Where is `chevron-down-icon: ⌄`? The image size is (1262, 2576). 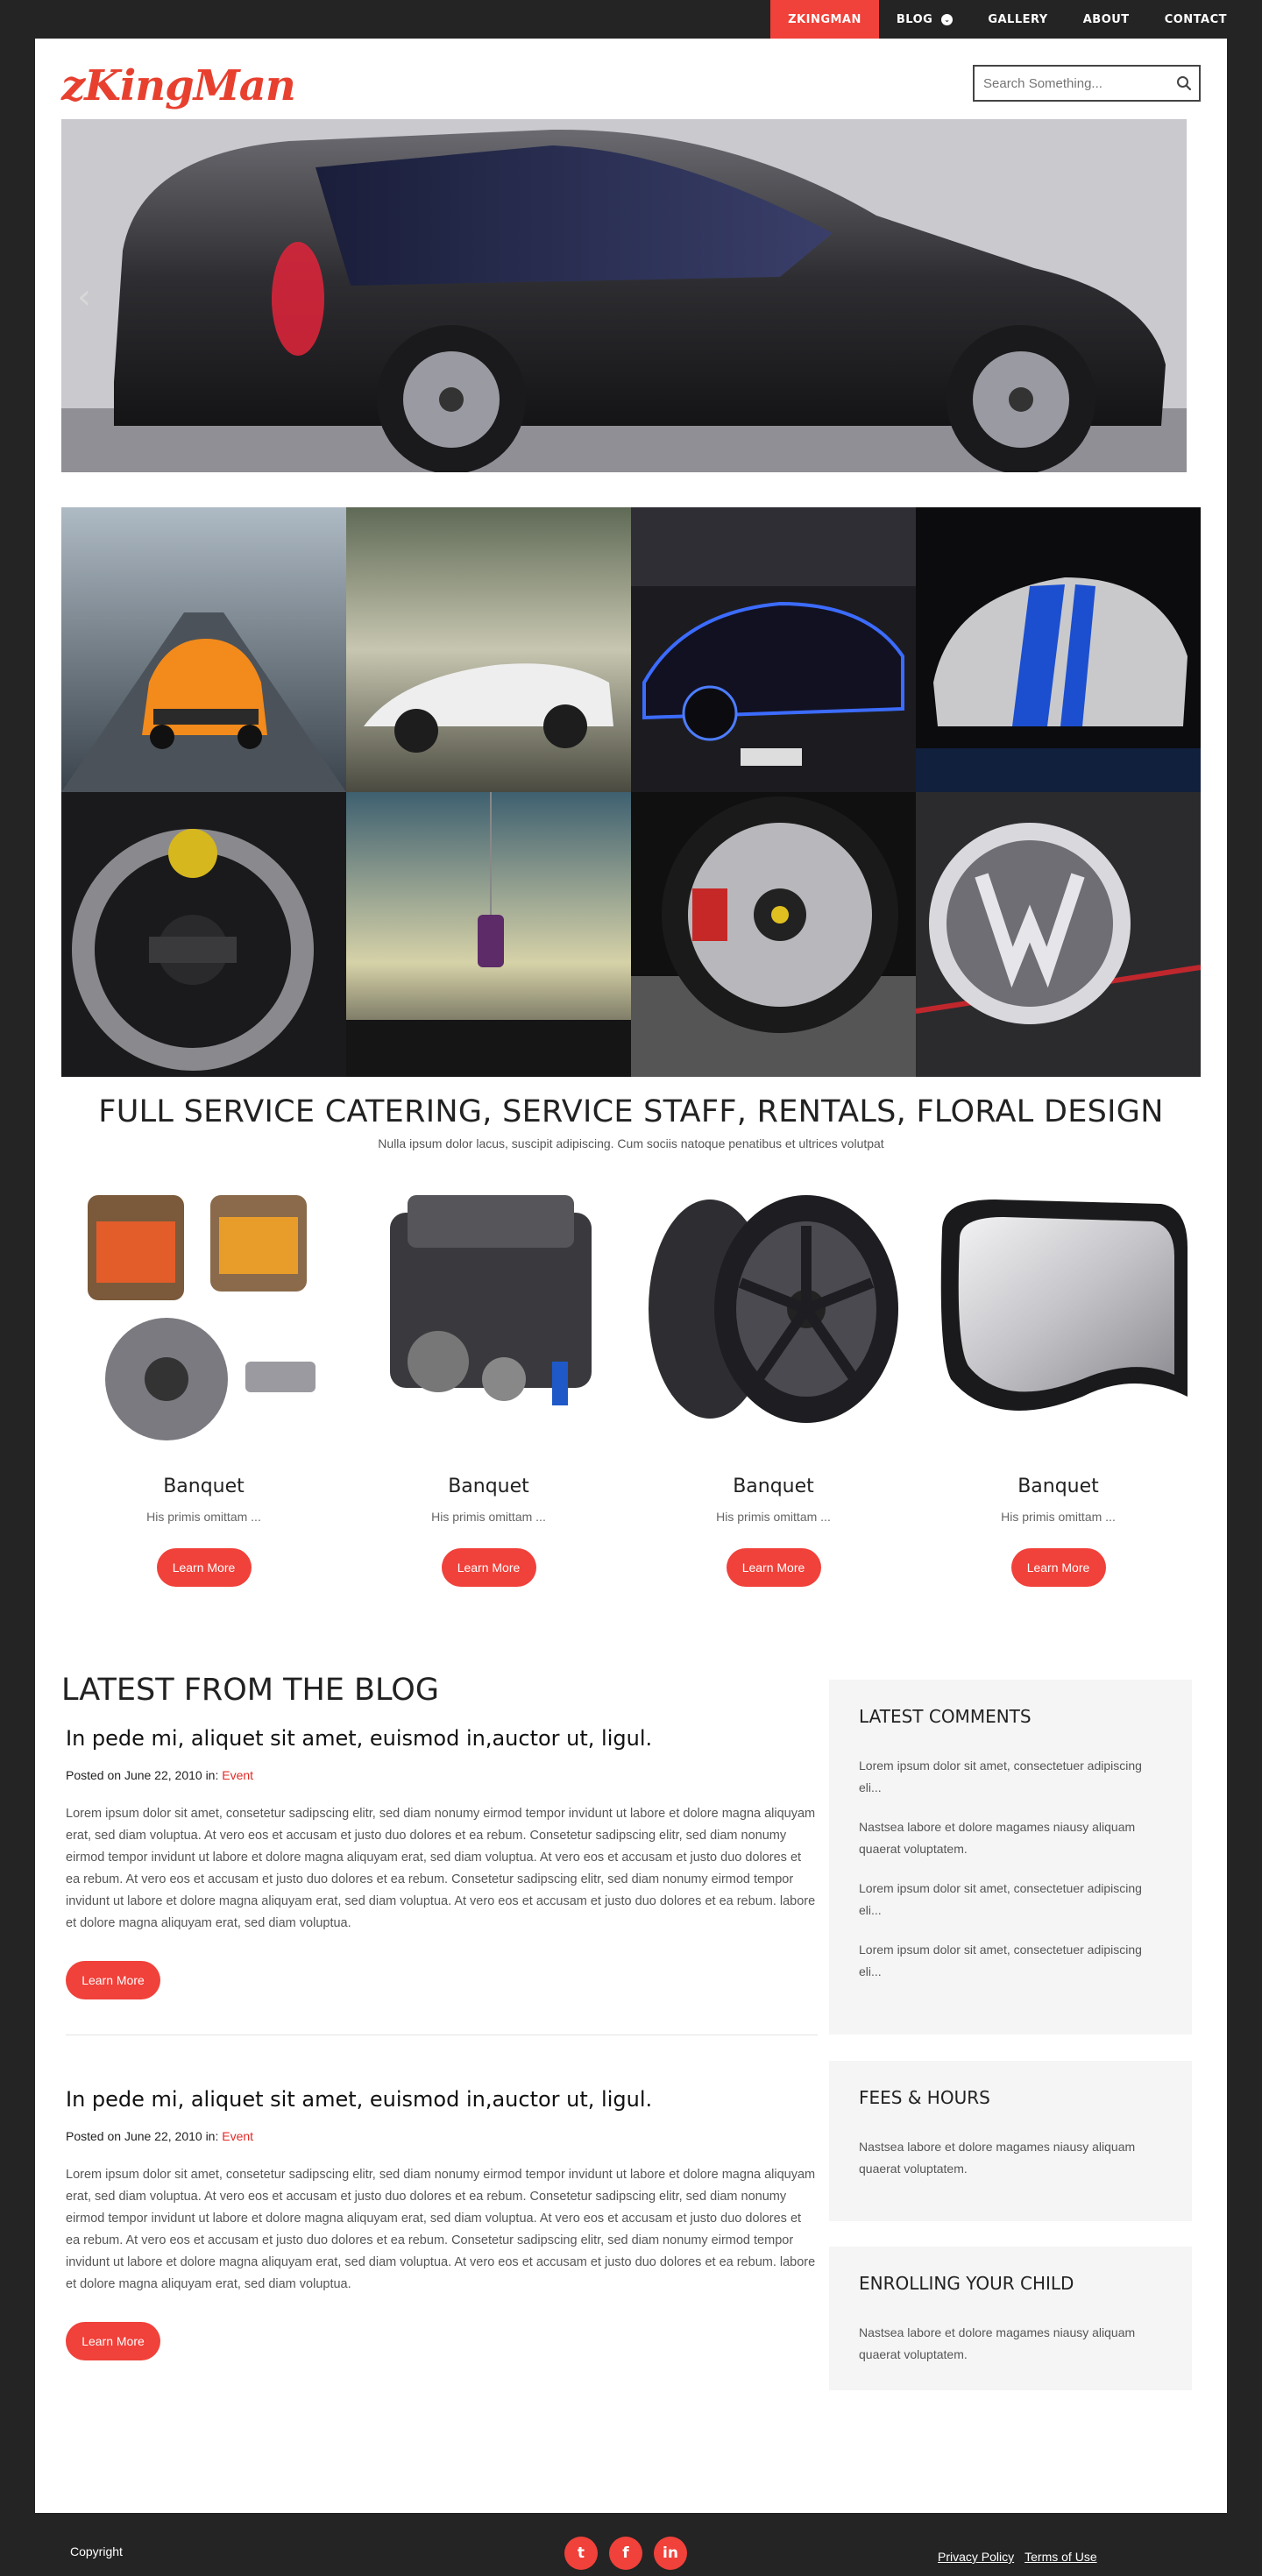
chevron-down-icon: ⌄ is located at coordinates (947, 19).